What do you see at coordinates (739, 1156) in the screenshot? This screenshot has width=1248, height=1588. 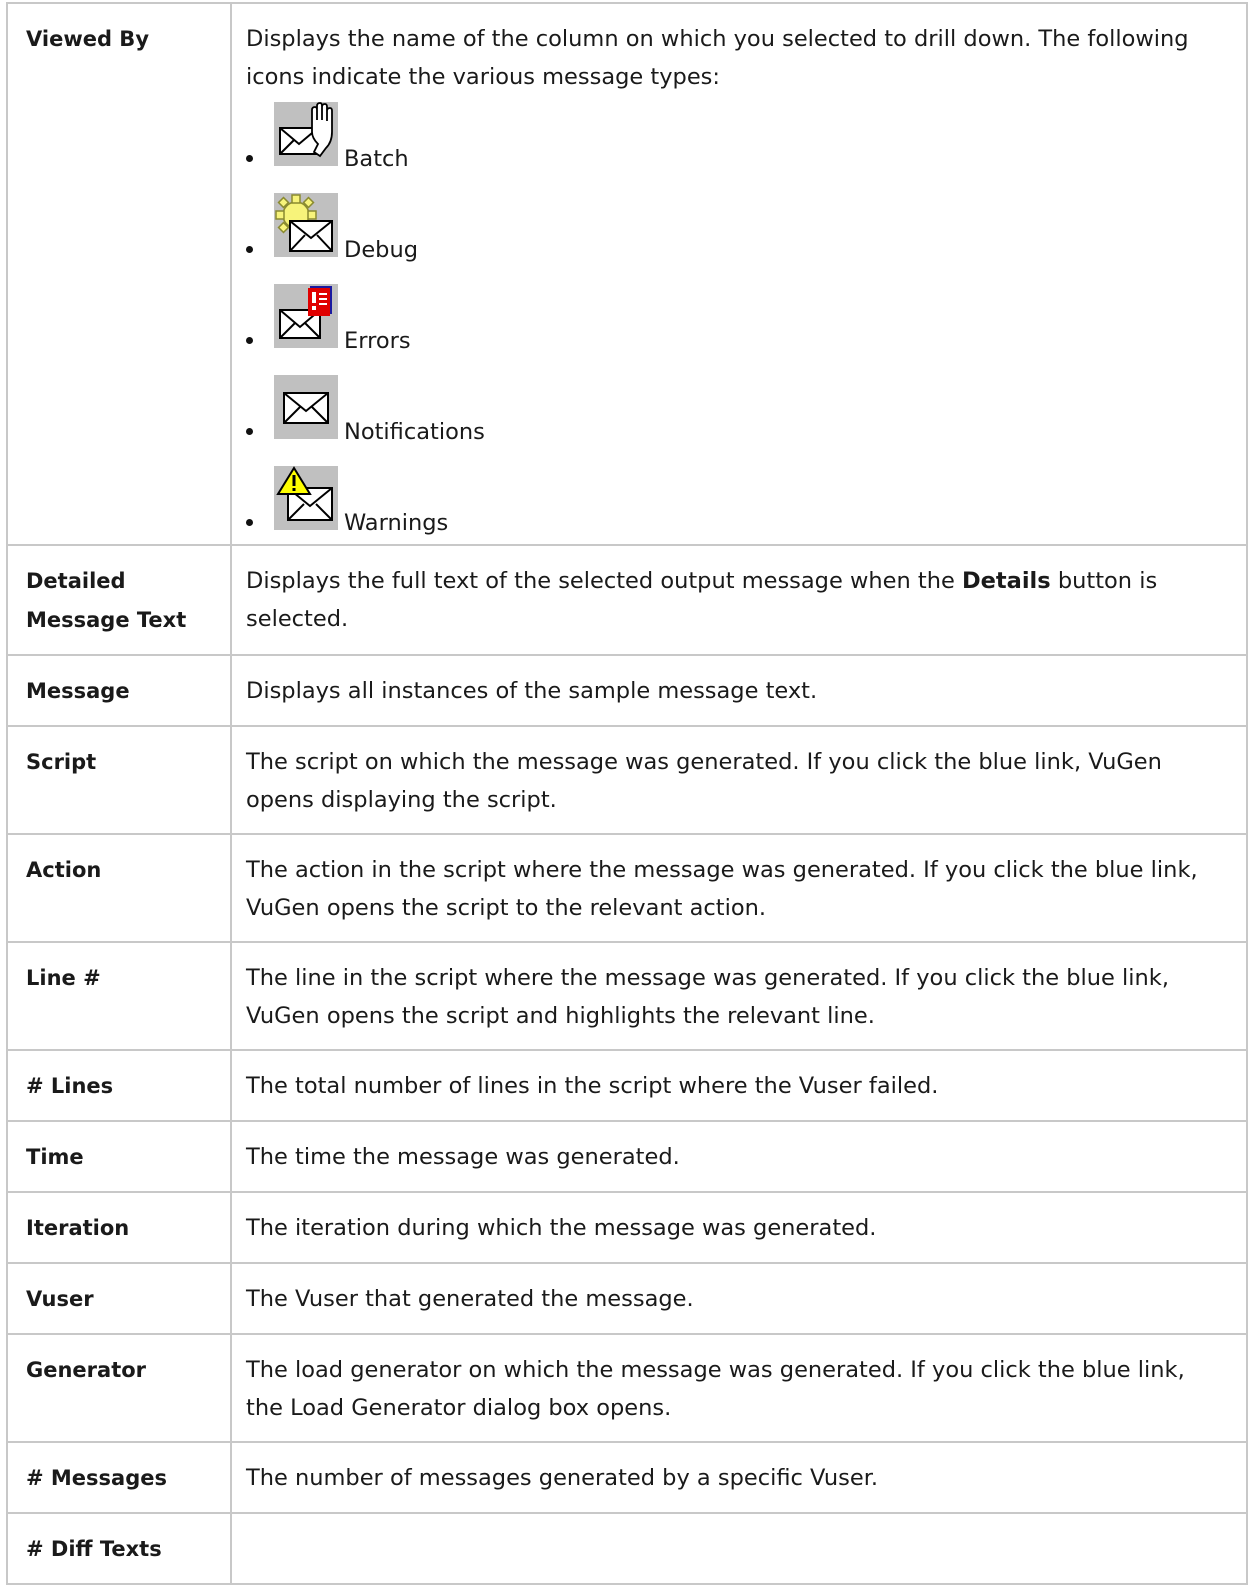 I see `field-description: The time the message was generated.` at bounding box center [739, 1156].